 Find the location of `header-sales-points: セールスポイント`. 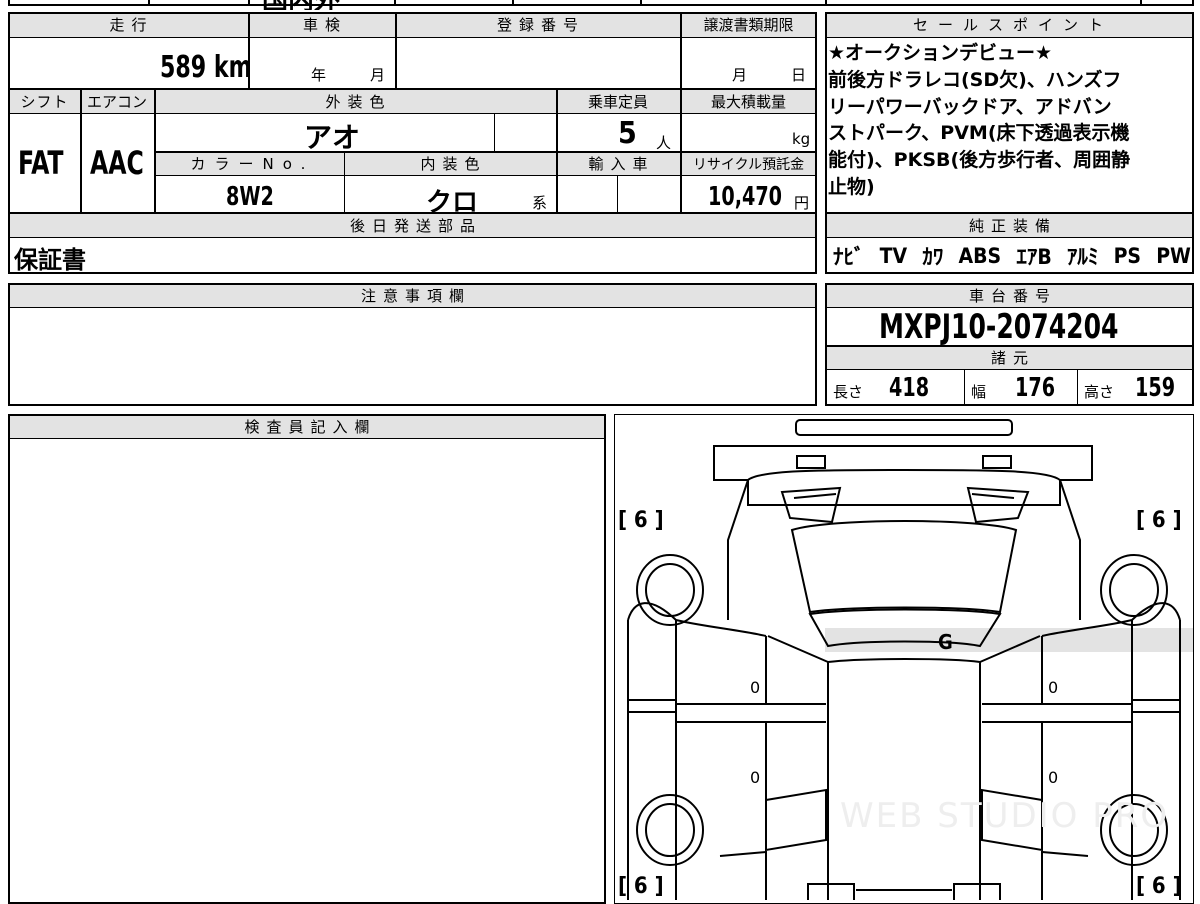

header-sales-points: セールスポイント is located at coordinates (1009, 24).